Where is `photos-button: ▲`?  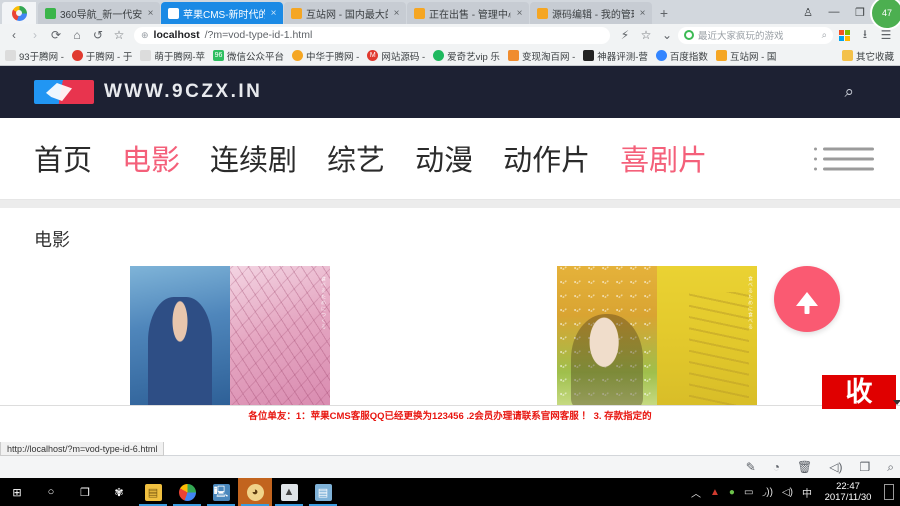 photos-button: ▲ is located at coordinates (289, 492).